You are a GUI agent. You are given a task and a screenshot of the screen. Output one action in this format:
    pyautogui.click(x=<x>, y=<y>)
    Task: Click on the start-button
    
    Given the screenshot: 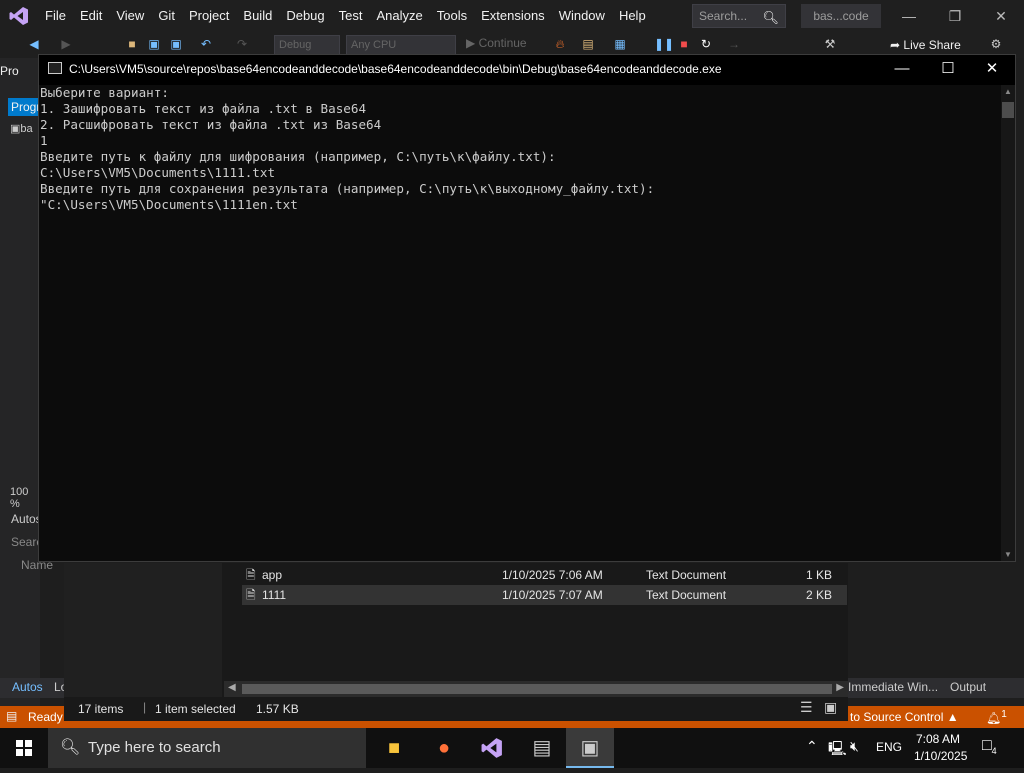 What is the action you would take?
    pyautogui.click(x=24, y=748)
    